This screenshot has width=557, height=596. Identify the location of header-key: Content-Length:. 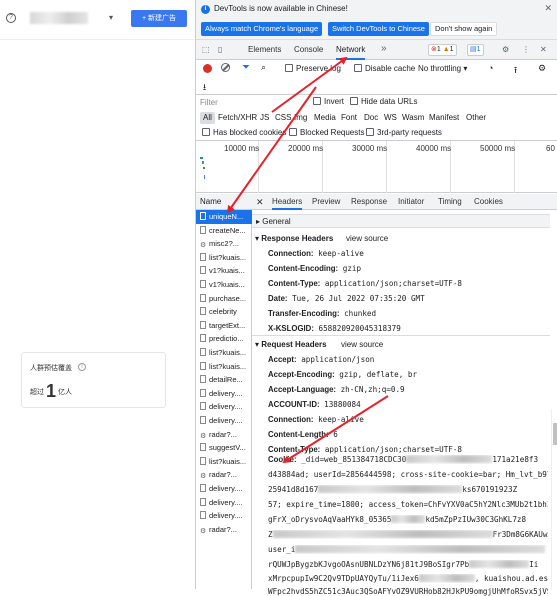
(298, 434).